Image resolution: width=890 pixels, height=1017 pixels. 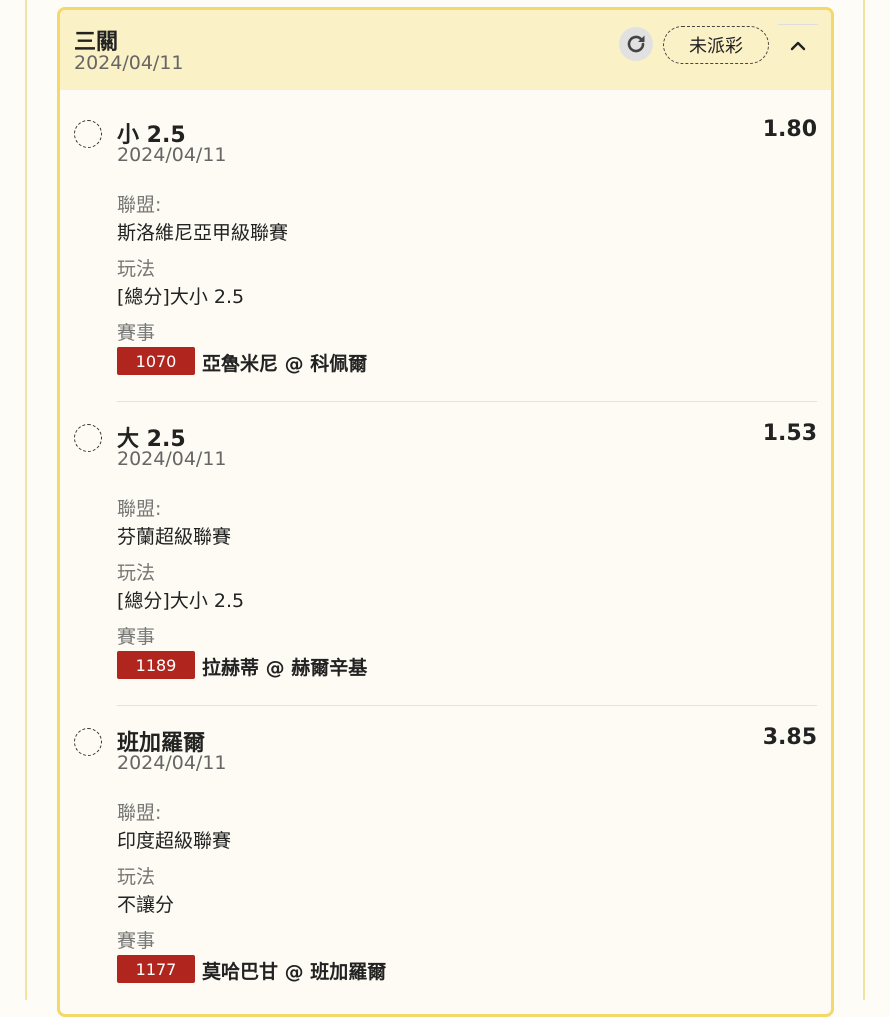 What do you see at coordinates (146, 905) in the screenshot?
I see `bet-type-value: 不讓分` at bounding box center [146, 905].